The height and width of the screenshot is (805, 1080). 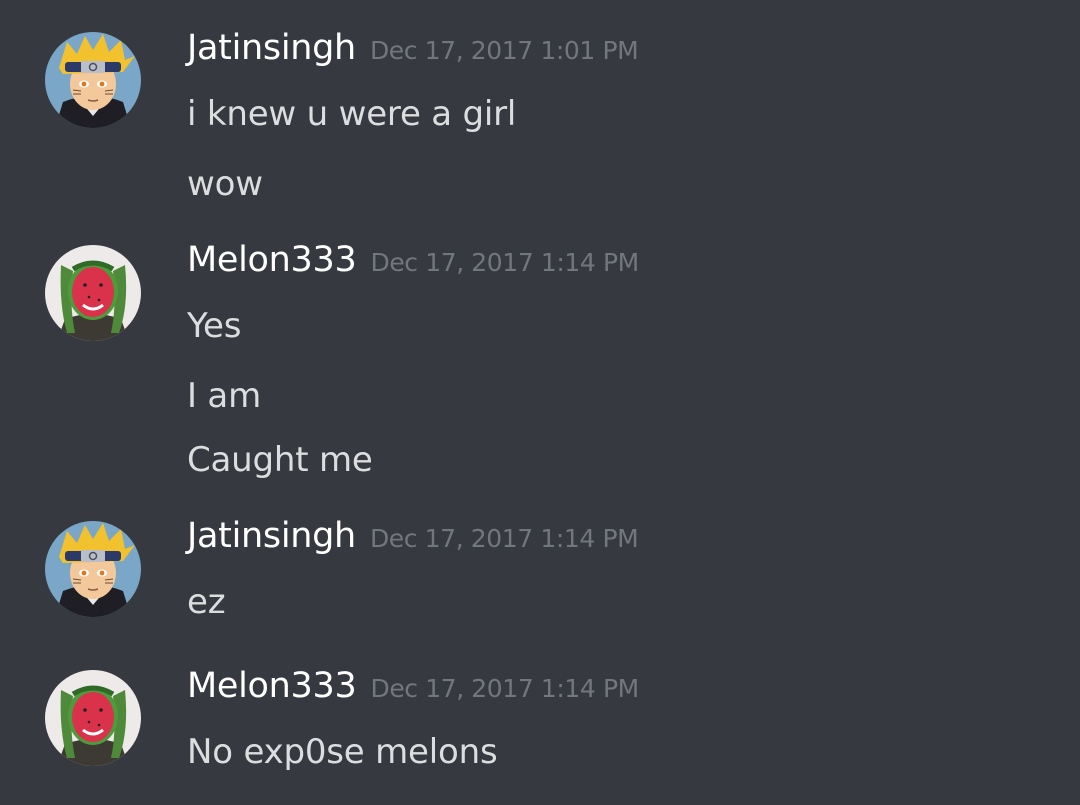 What do you see at coordinates (342, 752) in the screenshot?
I see `message-text: No exp0se melons` at bounding box center [342, 752].